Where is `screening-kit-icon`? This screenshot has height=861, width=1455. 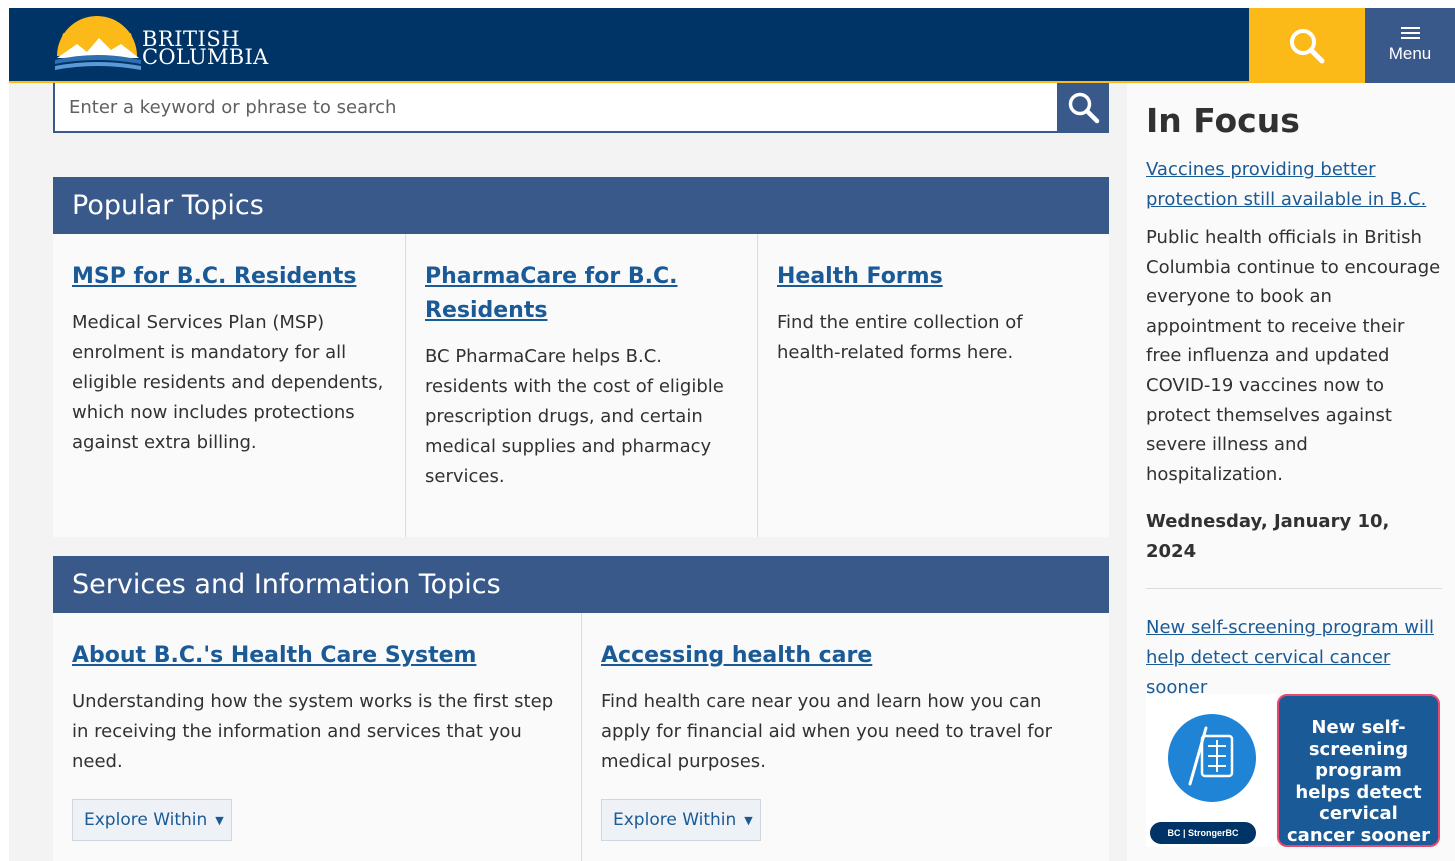 screening-kit-icon is located at coordinates (1212, 758).